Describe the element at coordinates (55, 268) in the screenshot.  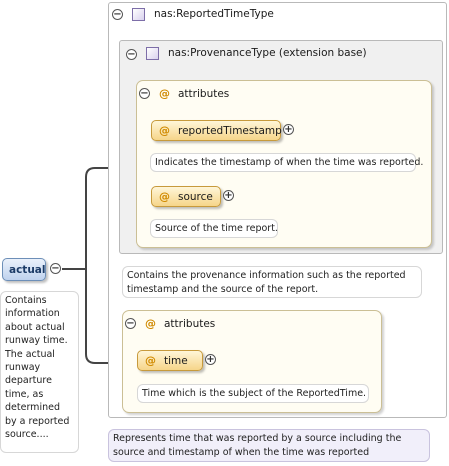
I see `collapse-element-button: −` at that location.